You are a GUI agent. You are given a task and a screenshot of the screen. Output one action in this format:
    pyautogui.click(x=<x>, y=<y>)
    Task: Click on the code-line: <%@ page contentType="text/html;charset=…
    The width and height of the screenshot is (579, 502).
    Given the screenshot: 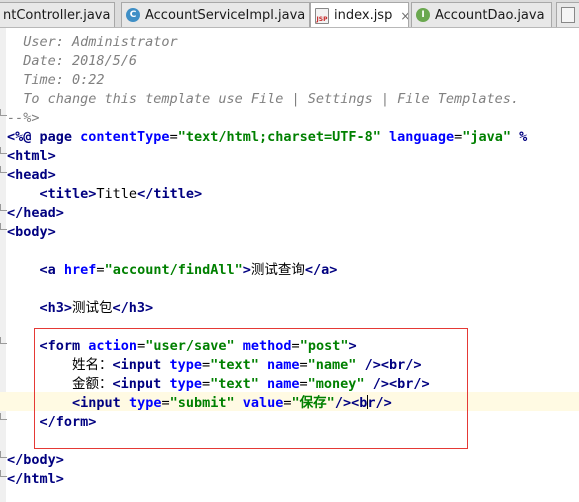 What is the action you would take?
    pyautogui.click(x=267, y=137)
    